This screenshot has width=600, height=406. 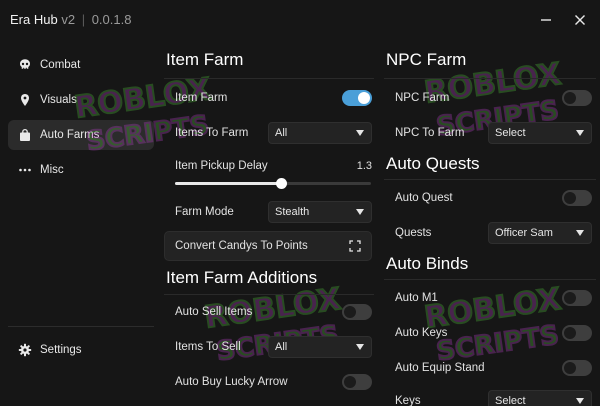 What do you see at coordinates (427, 263) in the screenshot?
I see `section-title-auto-binds: Auto Binds` at bounding box center [427, 263].